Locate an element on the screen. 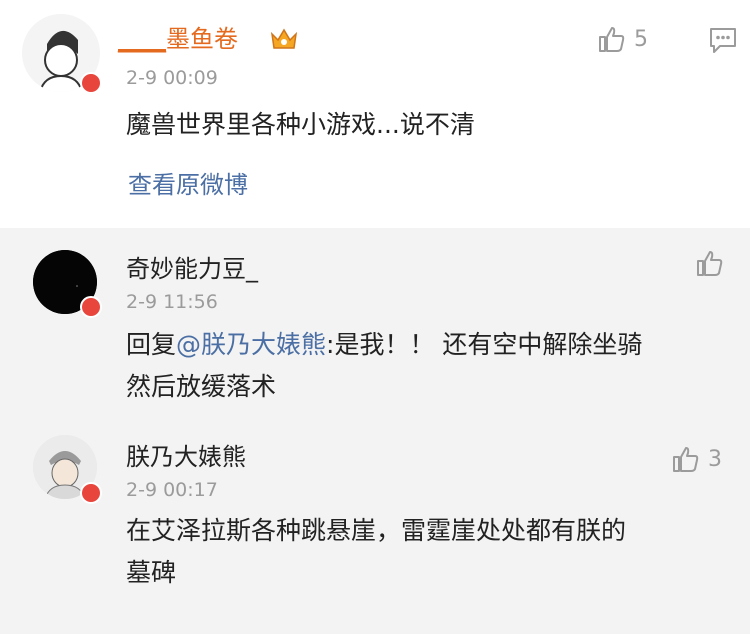 This screenshot has width=750, height=634. reply-text-line1: 在艾泽拉斯各种跳悬崖，雷霆崖处处都有朕的 is located at coordinates (376, 530).